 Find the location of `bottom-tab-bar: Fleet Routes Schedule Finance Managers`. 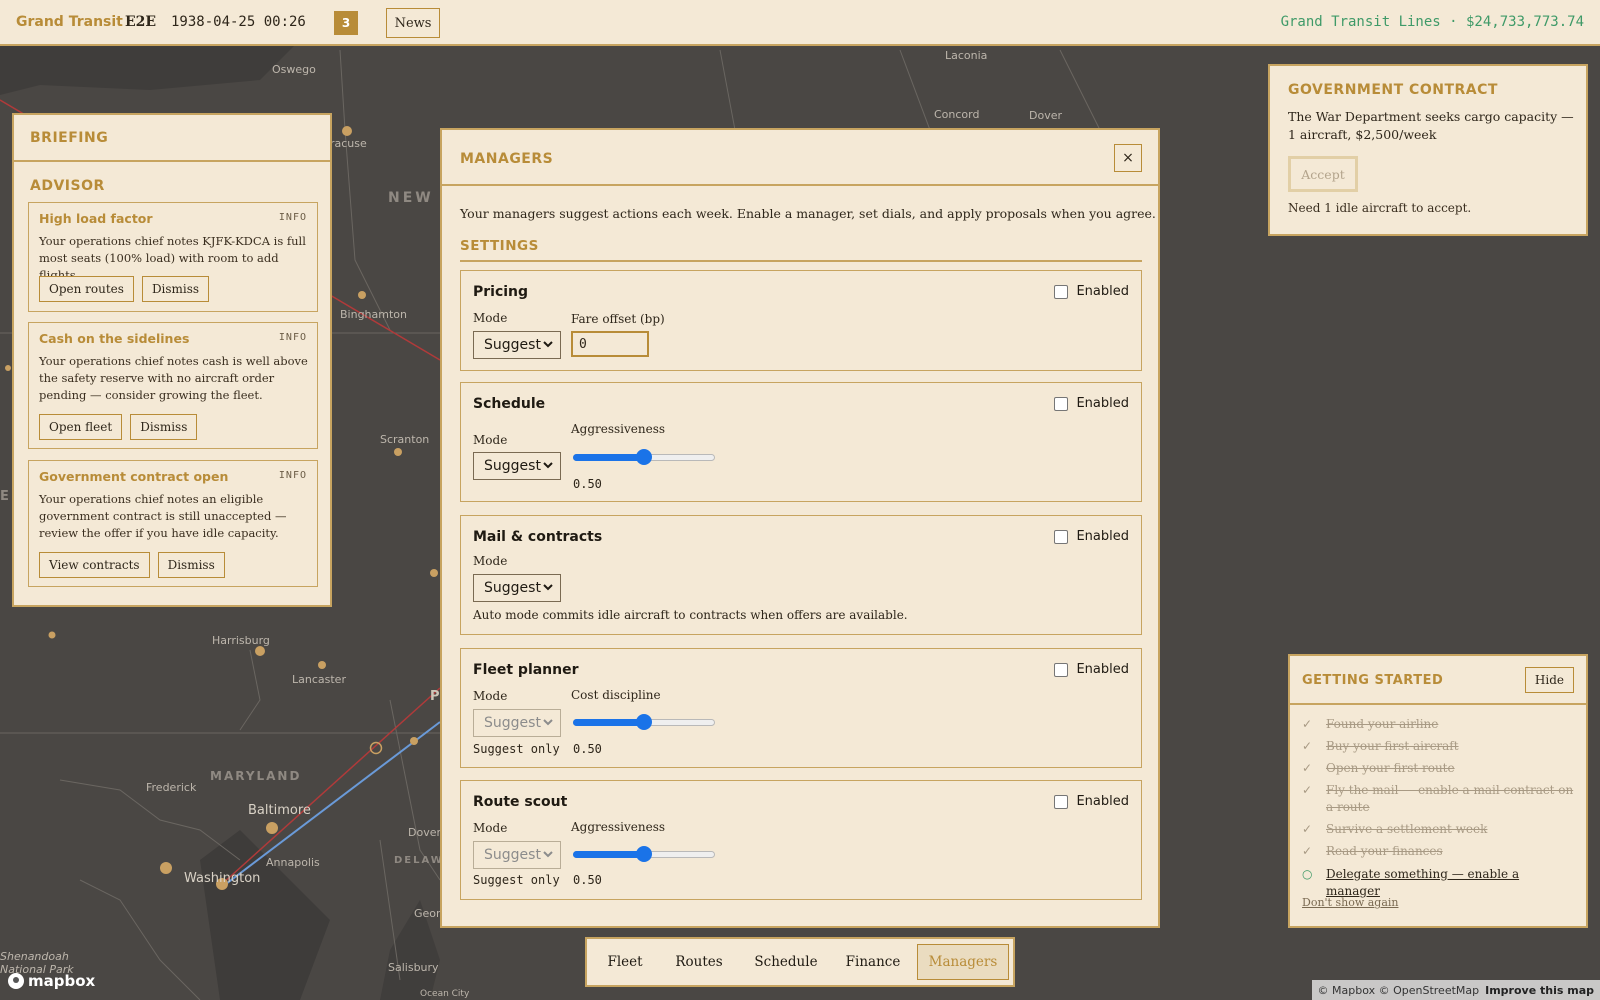

bottom-tab-bar: Fleet Routes Schedule Finance Managers is located at coordinates (800, 962).